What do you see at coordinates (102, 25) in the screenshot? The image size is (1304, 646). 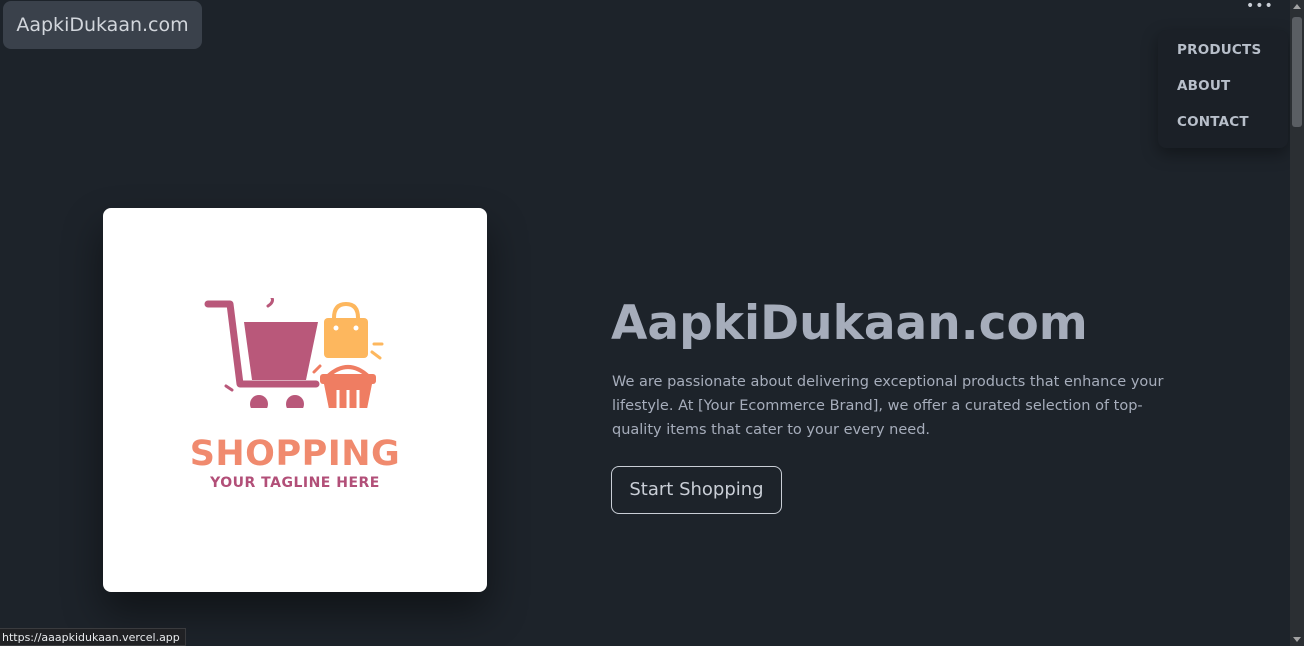 I see `brand-button: AapkiDukaan.com` at bounding box center [102, 25].